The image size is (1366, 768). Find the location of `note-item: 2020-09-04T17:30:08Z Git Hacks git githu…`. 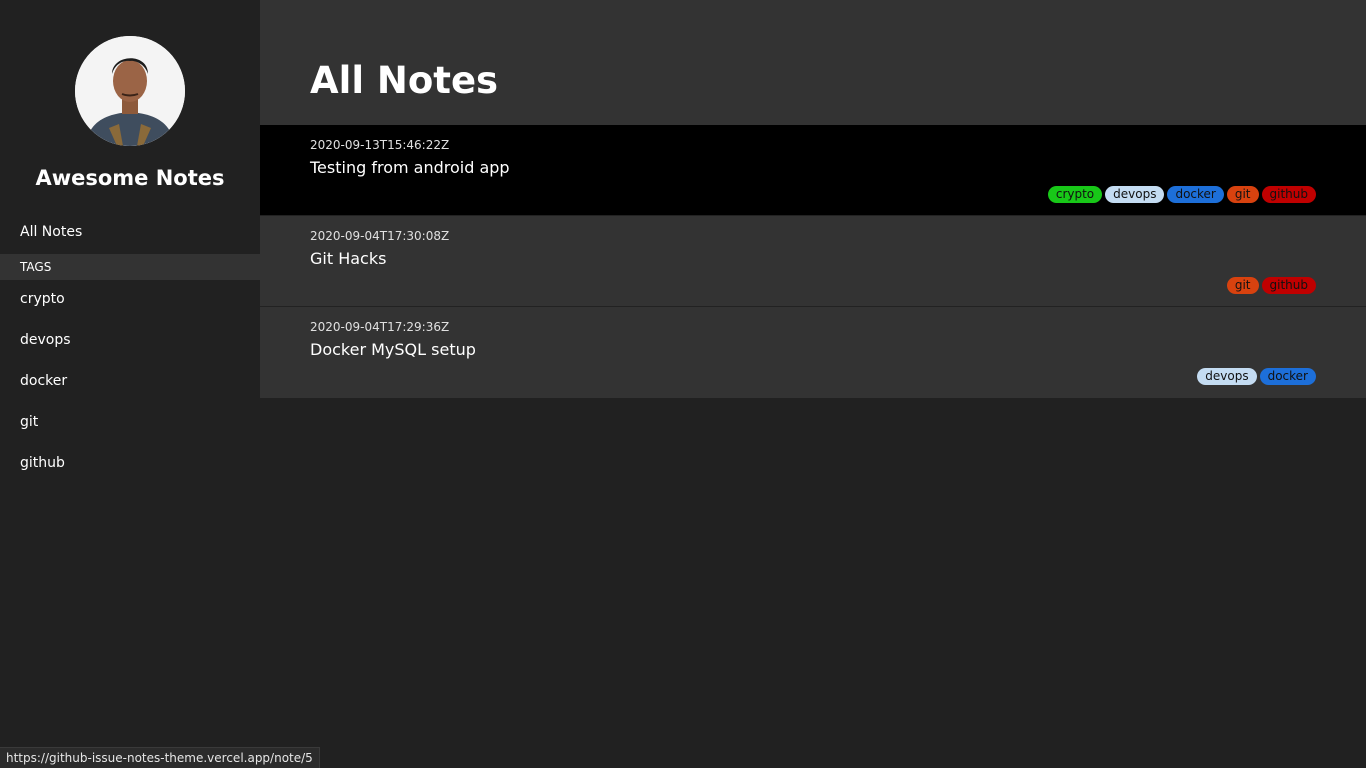

note-item: 2020-09-04T17:30:08Z Git Hacks git githu… is located at coordinates (813, 261).